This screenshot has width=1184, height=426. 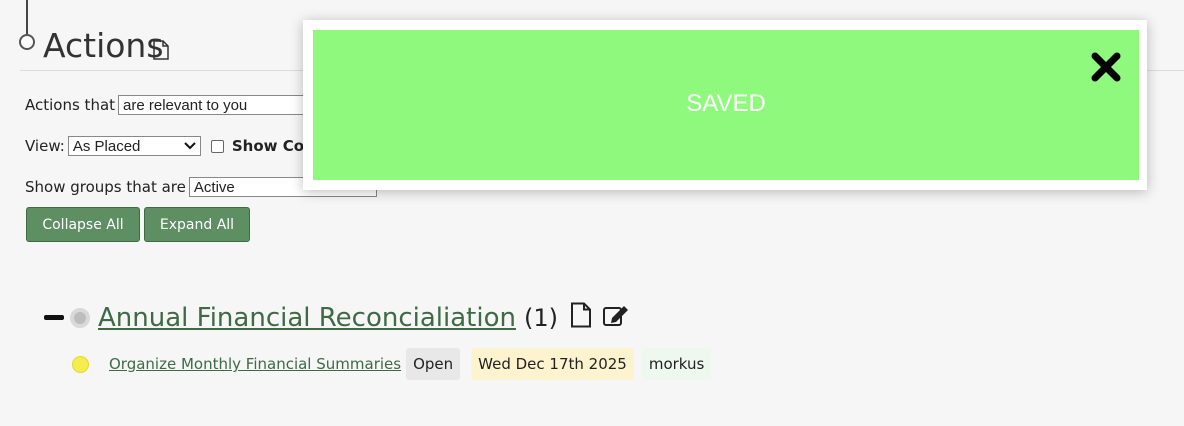 I want to click on show-completed-label: Show Co, so click(x=268, y=146).